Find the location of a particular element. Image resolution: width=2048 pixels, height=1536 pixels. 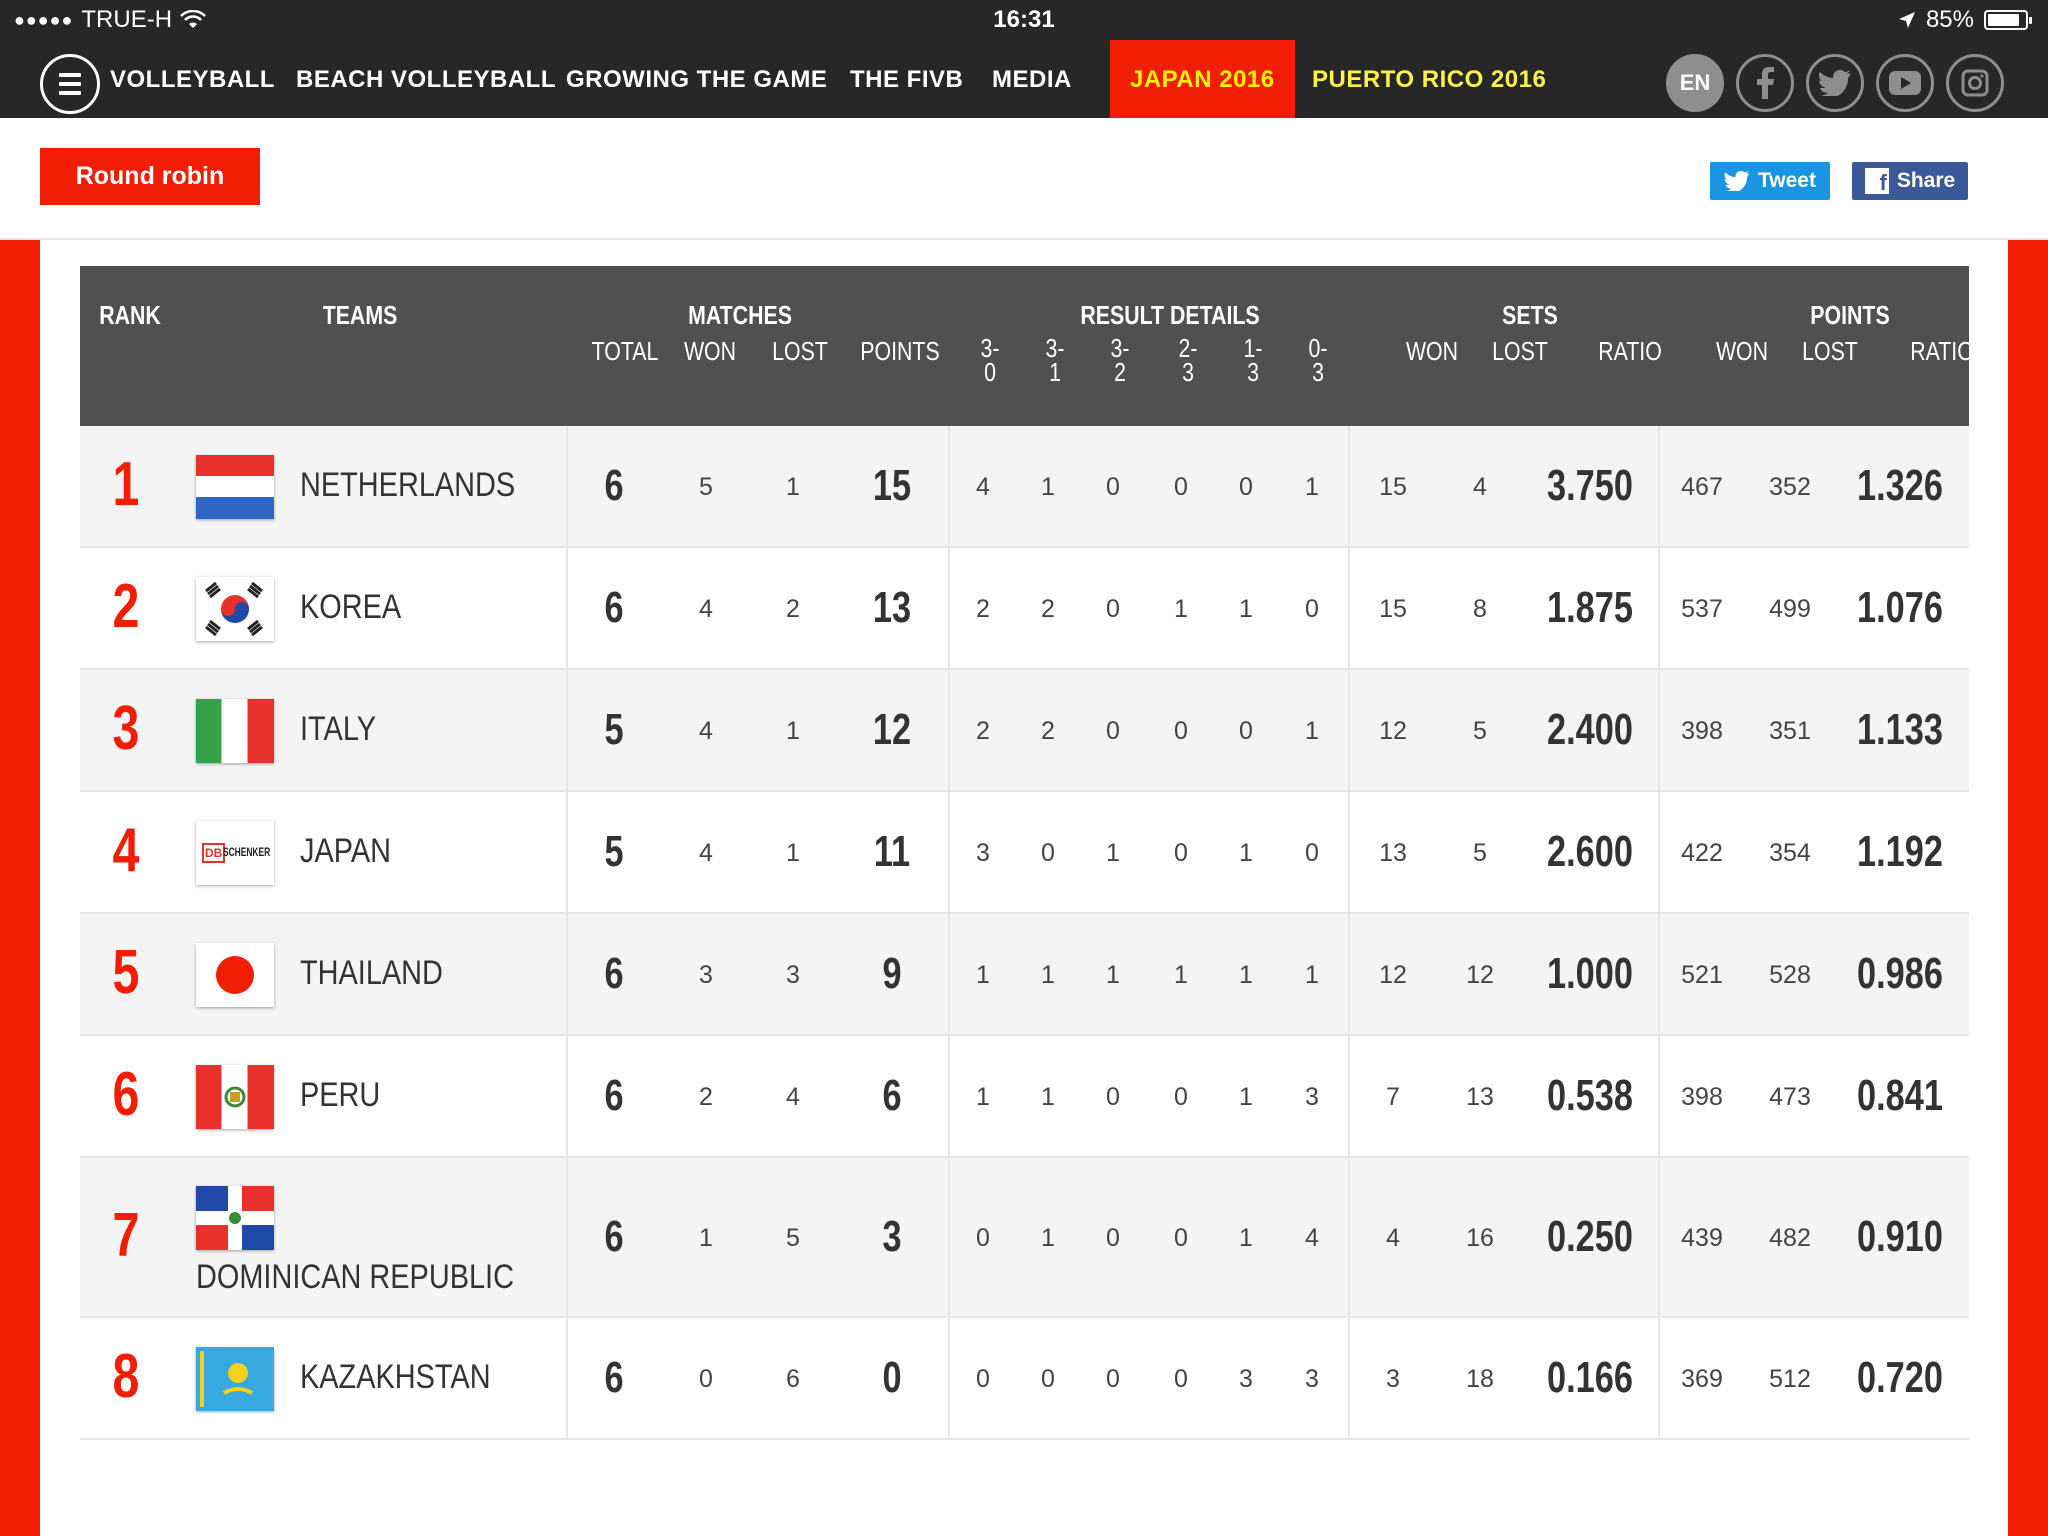

nav-item-the-fivb: THE FIVB is located at coordinates (906, 80).